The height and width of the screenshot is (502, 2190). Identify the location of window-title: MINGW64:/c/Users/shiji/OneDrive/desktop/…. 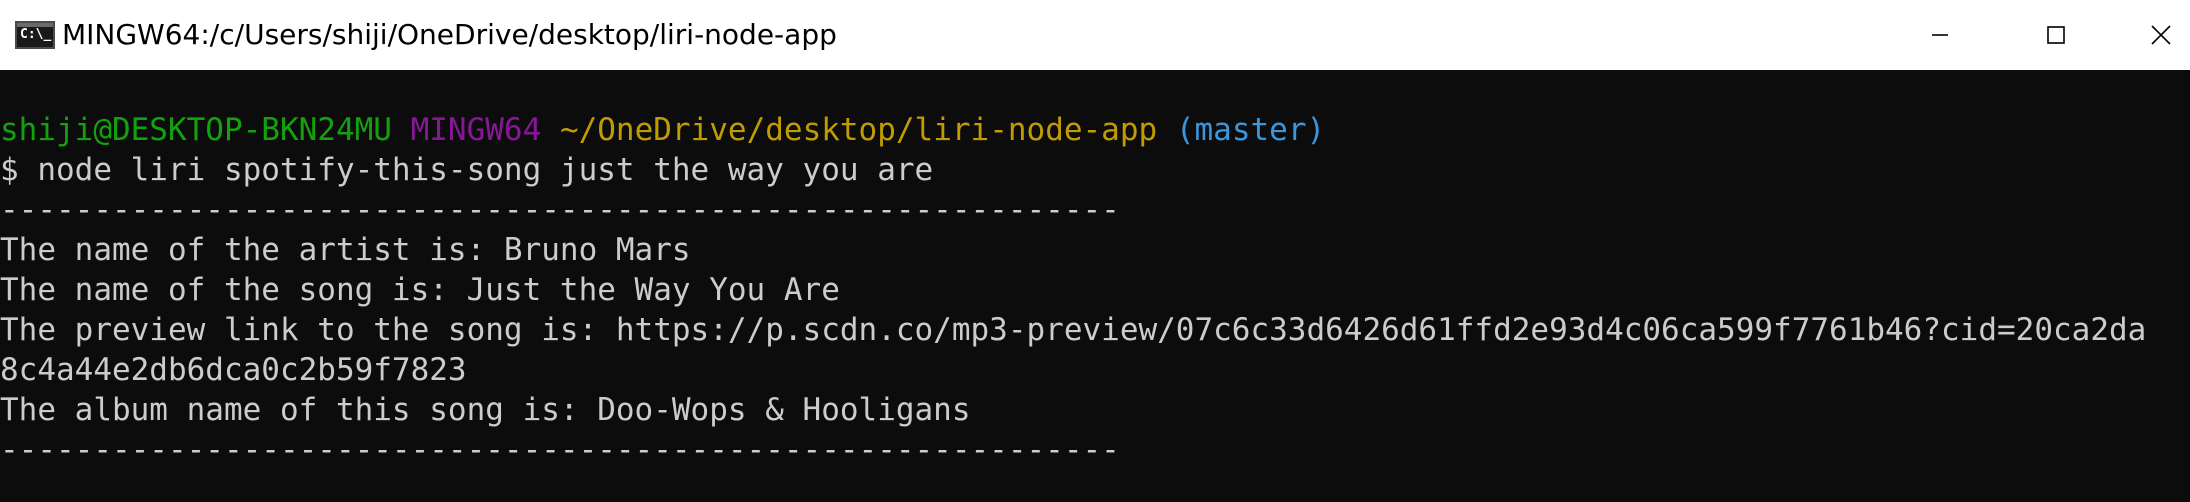
(449, 34).